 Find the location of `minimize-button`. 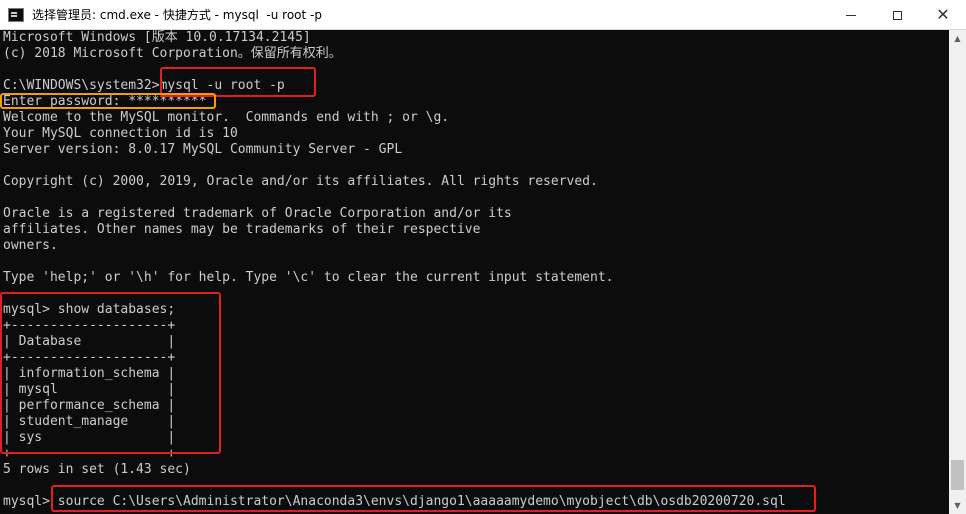

minimize-button is located at coordinates (851, 15).